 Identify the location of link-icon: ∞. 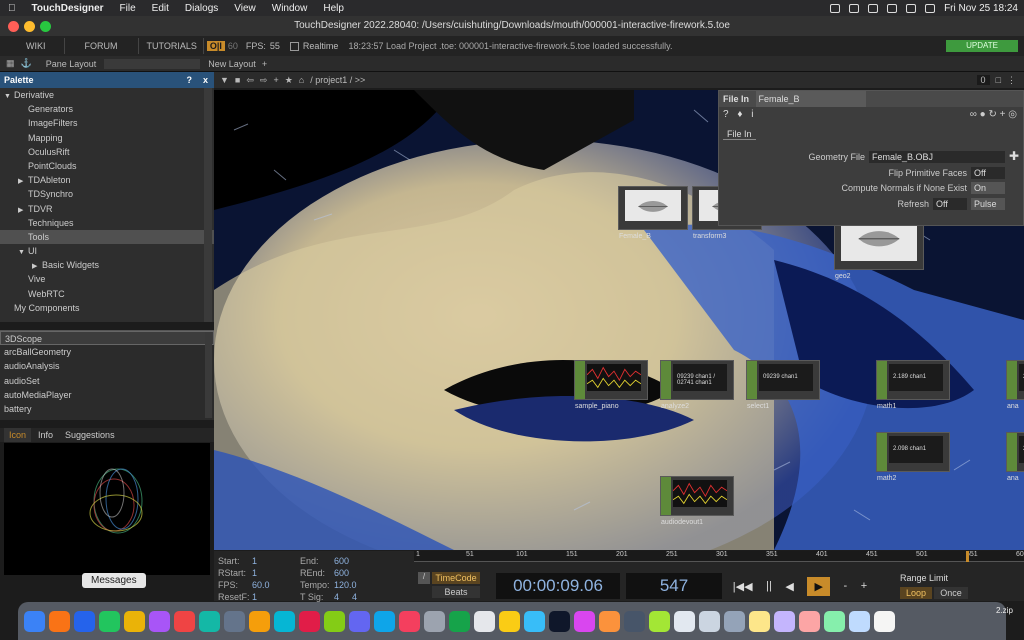
(973, 114).